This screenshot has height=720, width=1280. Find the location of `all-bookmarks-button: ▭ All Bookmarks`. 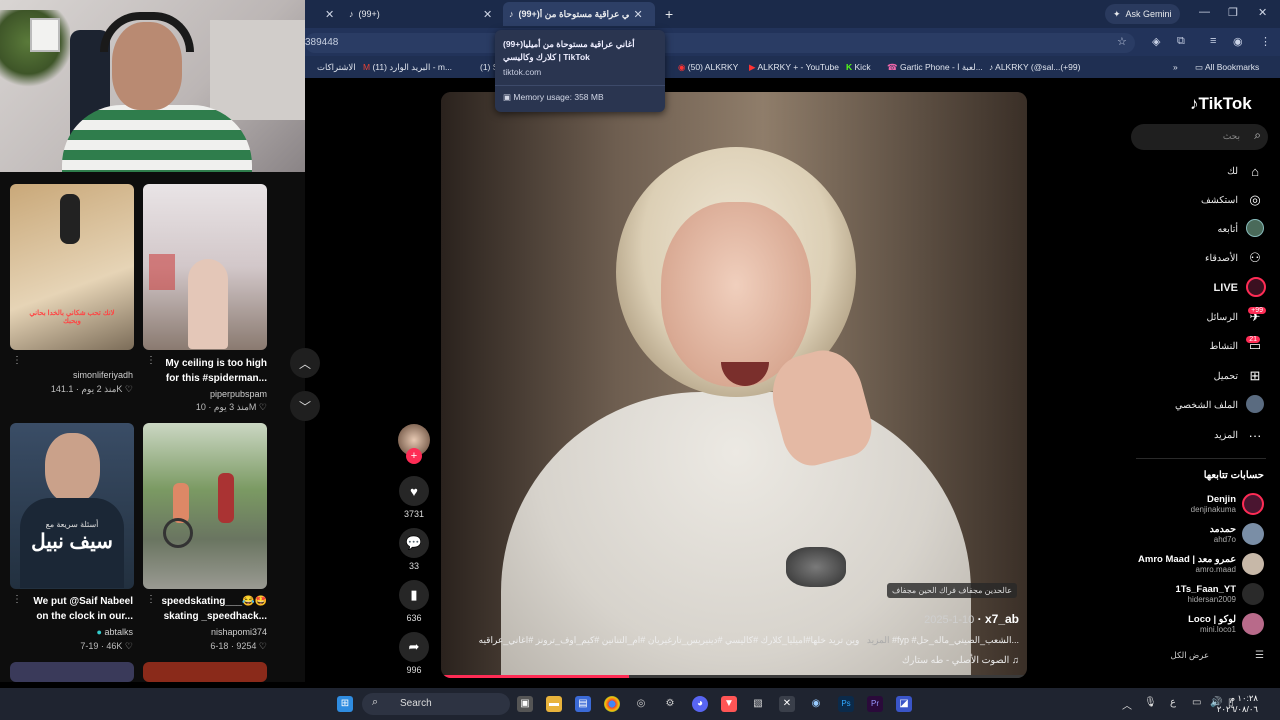

all-bookmarks-button: ▭ All Bookmarks is located at coordinates (1227, 67).